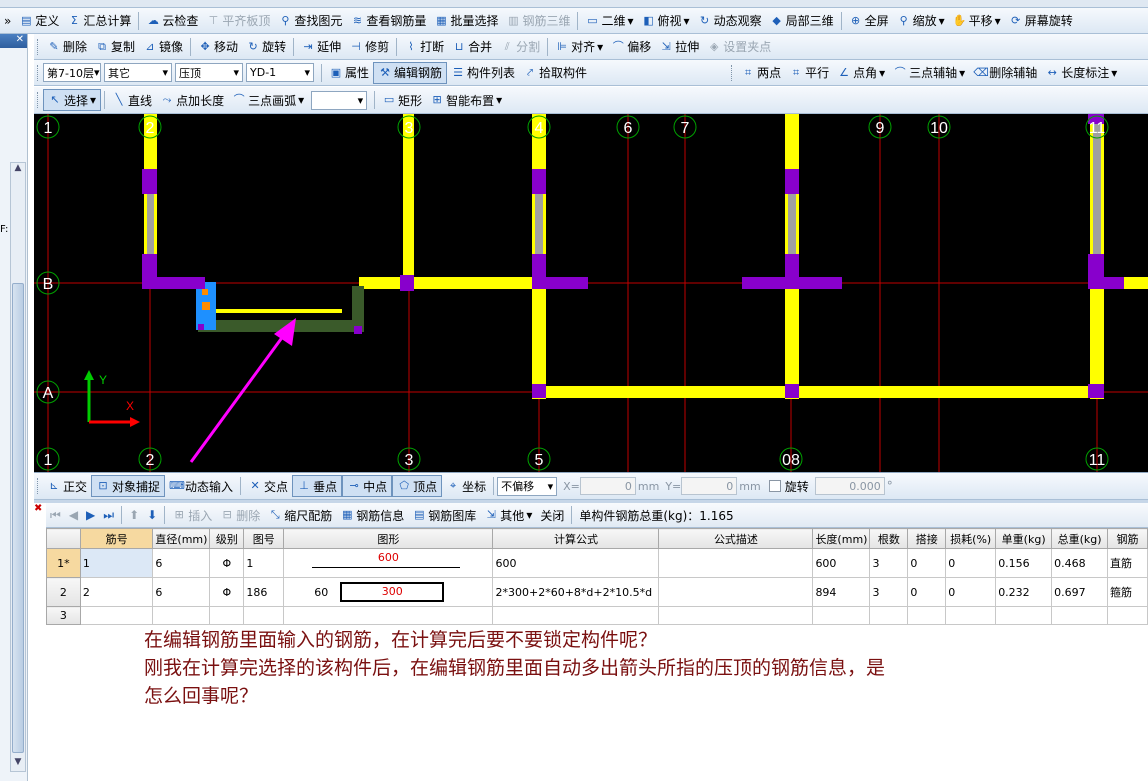 This screenshot has height=781, width=1148. I want to click on column-header-7: 长度(mm), so click(841, 538).